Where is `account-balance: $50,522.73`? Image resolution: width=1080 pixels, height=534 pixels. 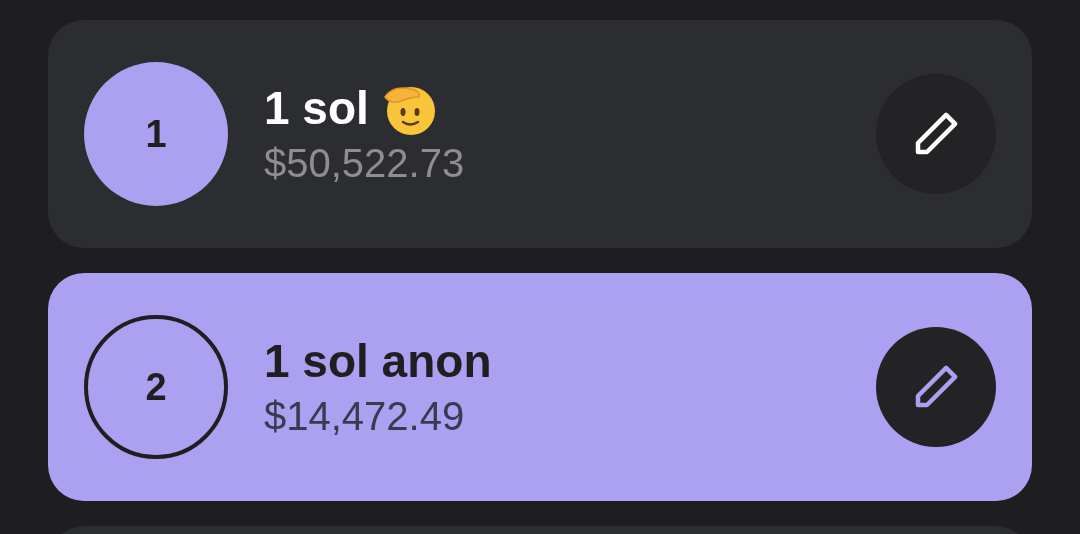
account-balance: $50,522.73 is located at coordinates (365, 163).